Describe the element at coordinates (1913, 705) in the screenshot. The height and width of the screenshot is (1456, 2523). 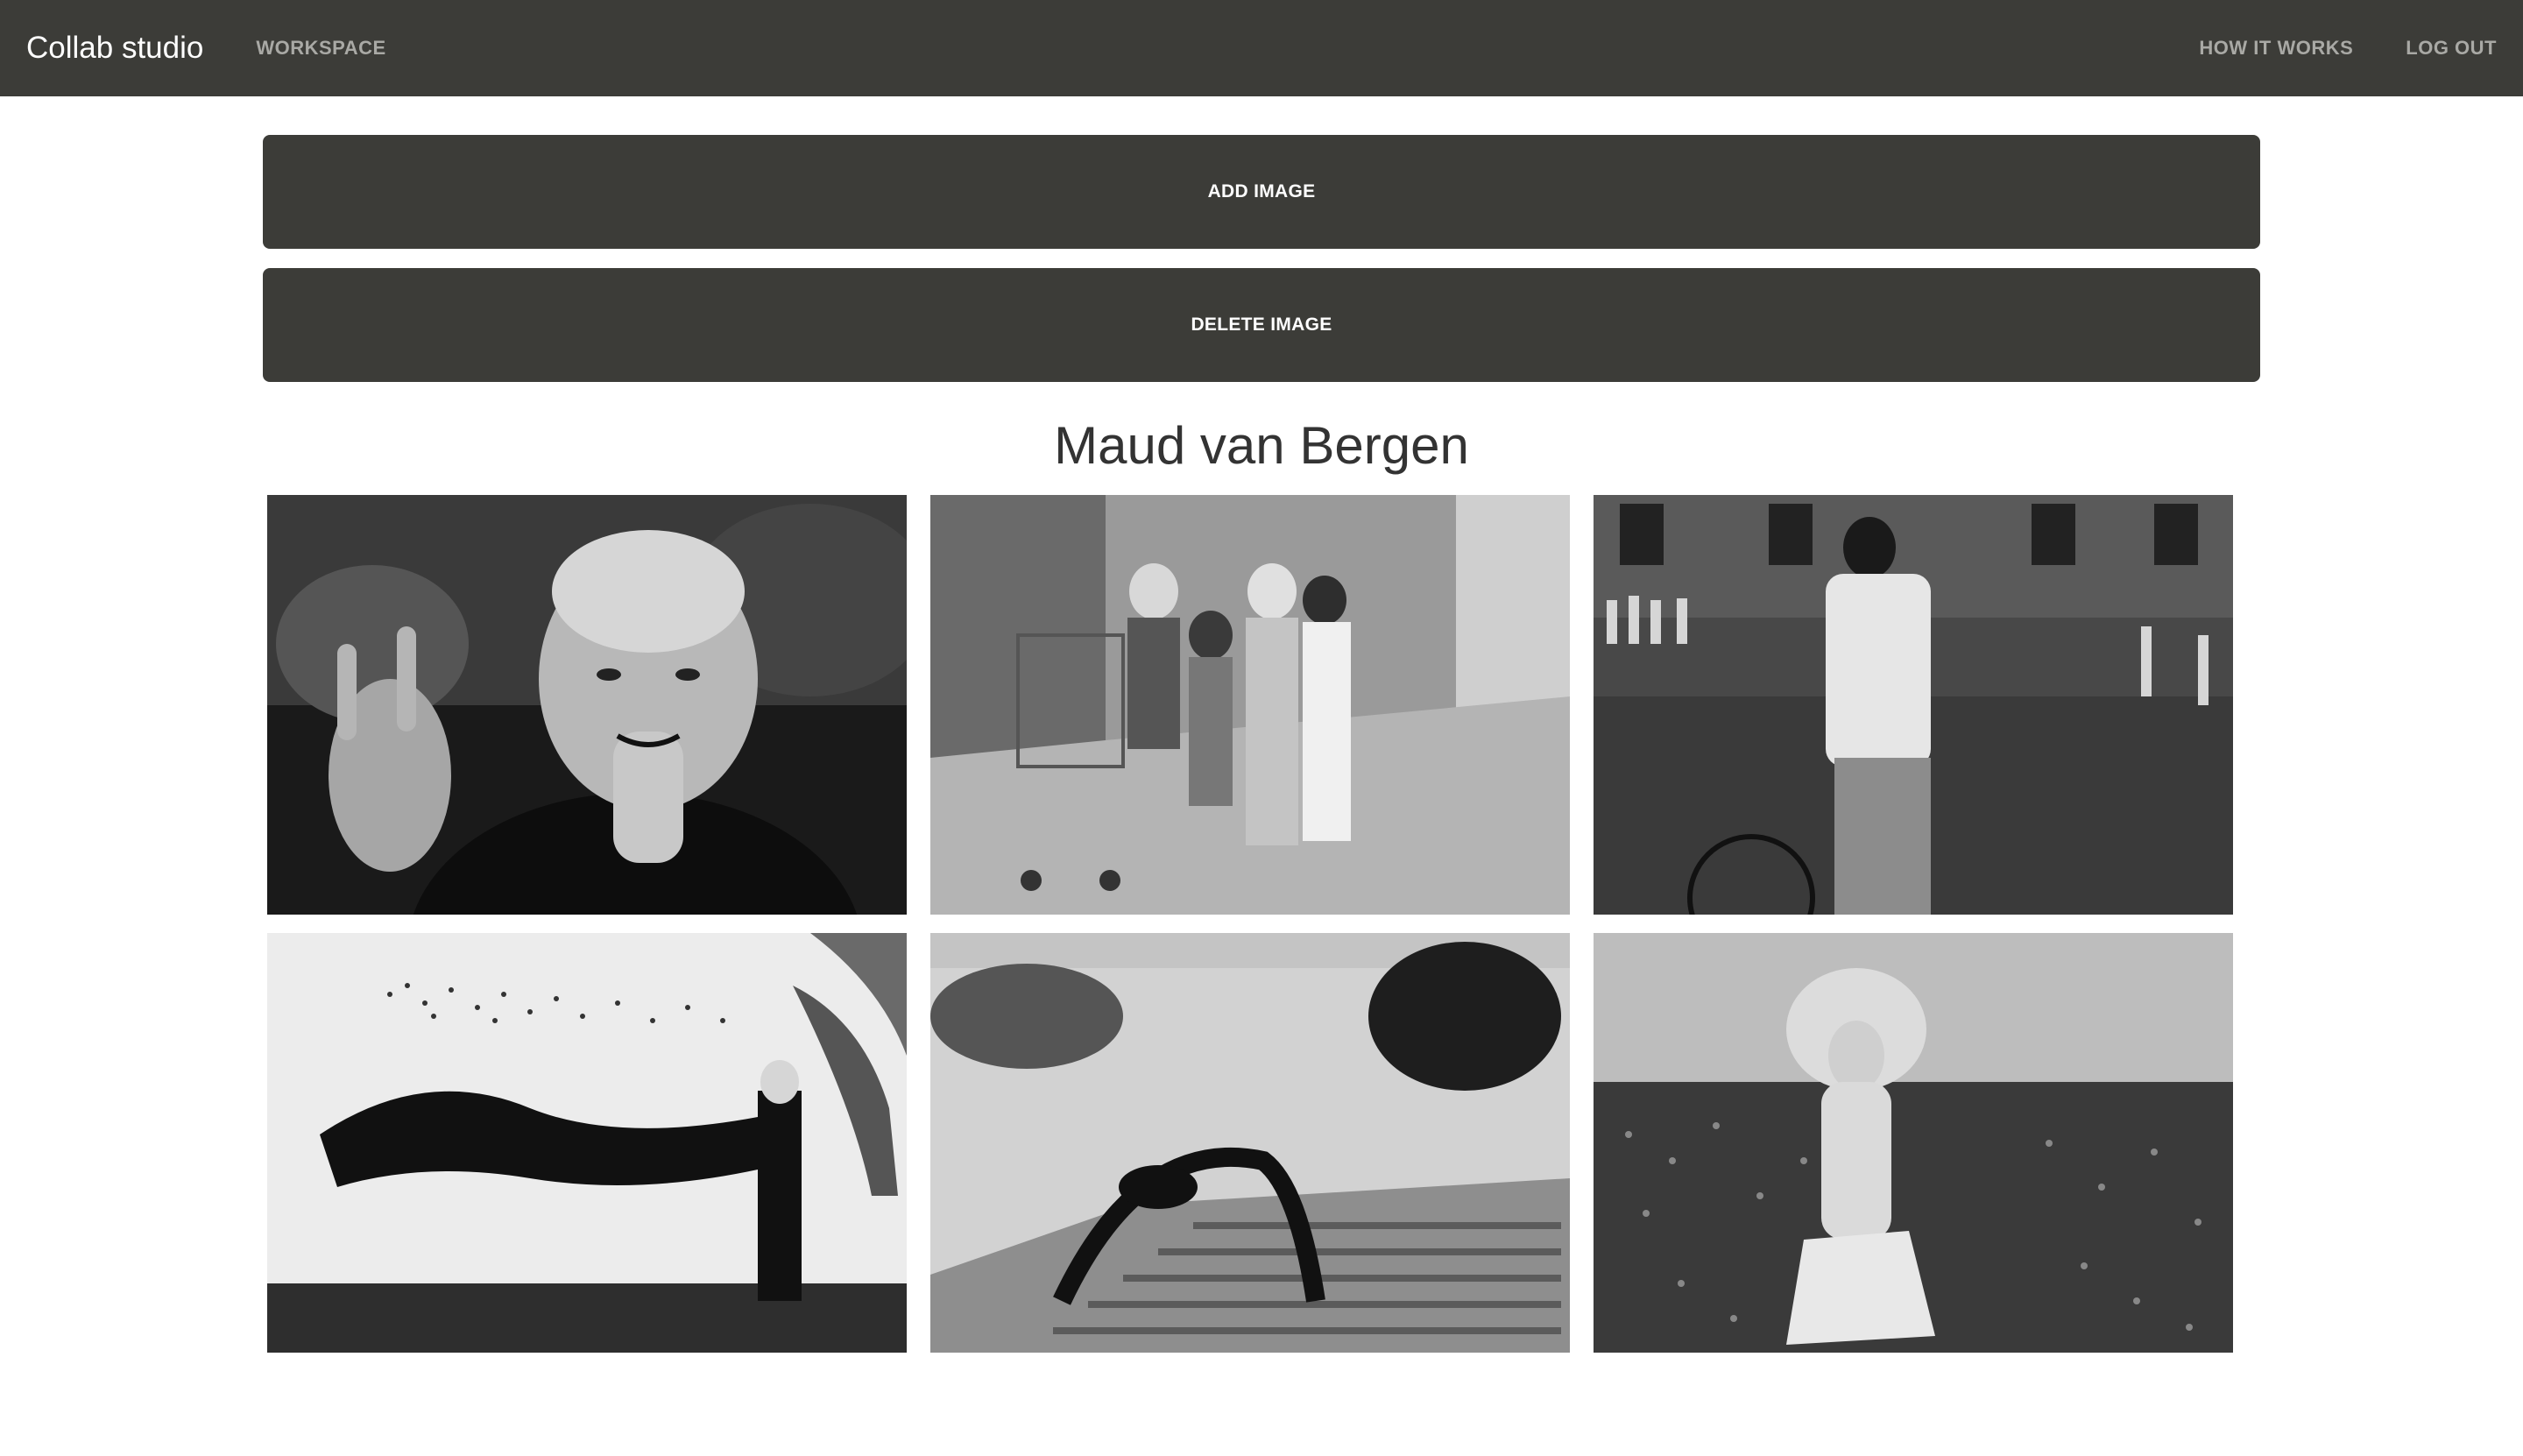
I see `gallery-image-bicycle` at that location.